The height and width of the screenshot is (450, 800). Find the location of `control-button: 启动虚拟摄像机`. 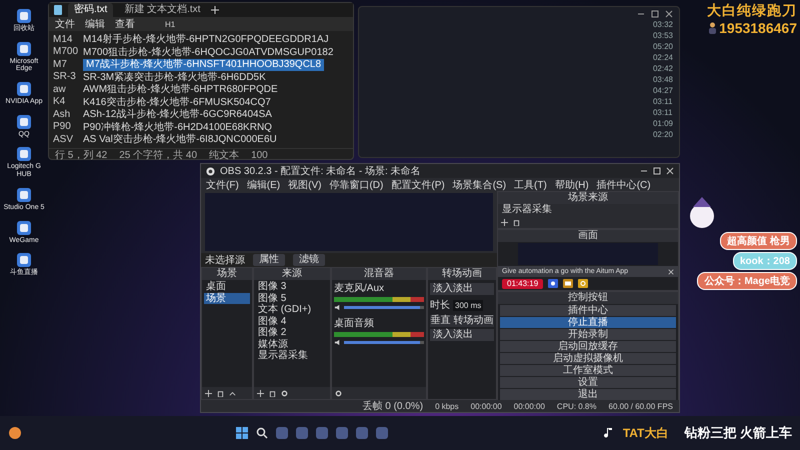

control-button: 启动虚拟摄像机 is located at coordinates (588, 358).